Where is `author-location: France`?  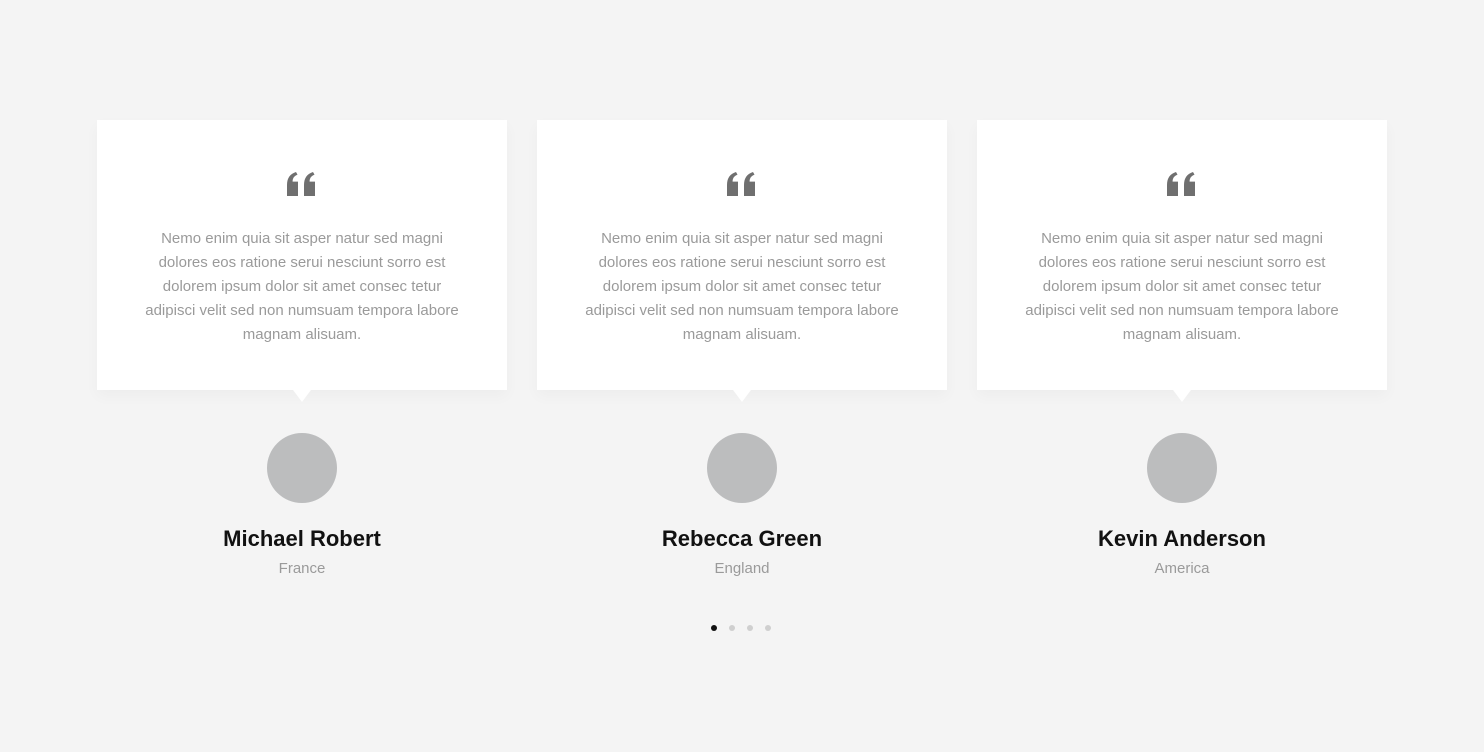 author-location: France is located at coordinates (302, 568).